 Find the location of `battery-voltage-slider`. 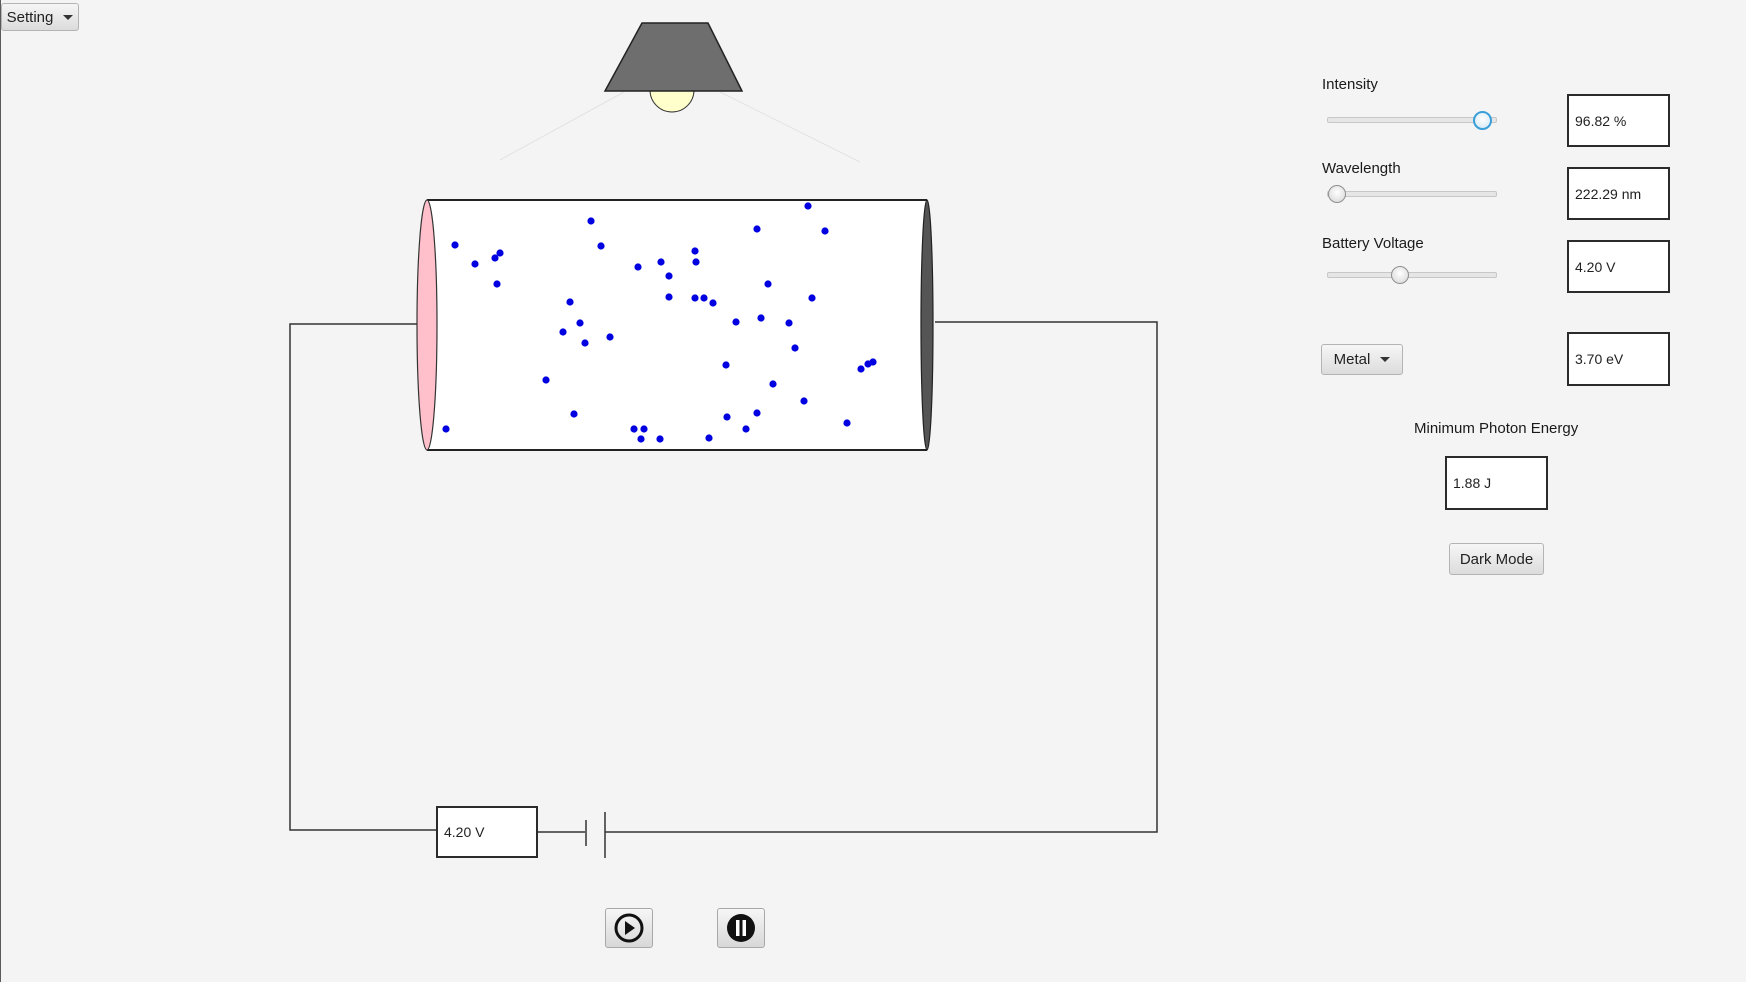

battery-voltage-slider is located at coordinates (1412, 275).